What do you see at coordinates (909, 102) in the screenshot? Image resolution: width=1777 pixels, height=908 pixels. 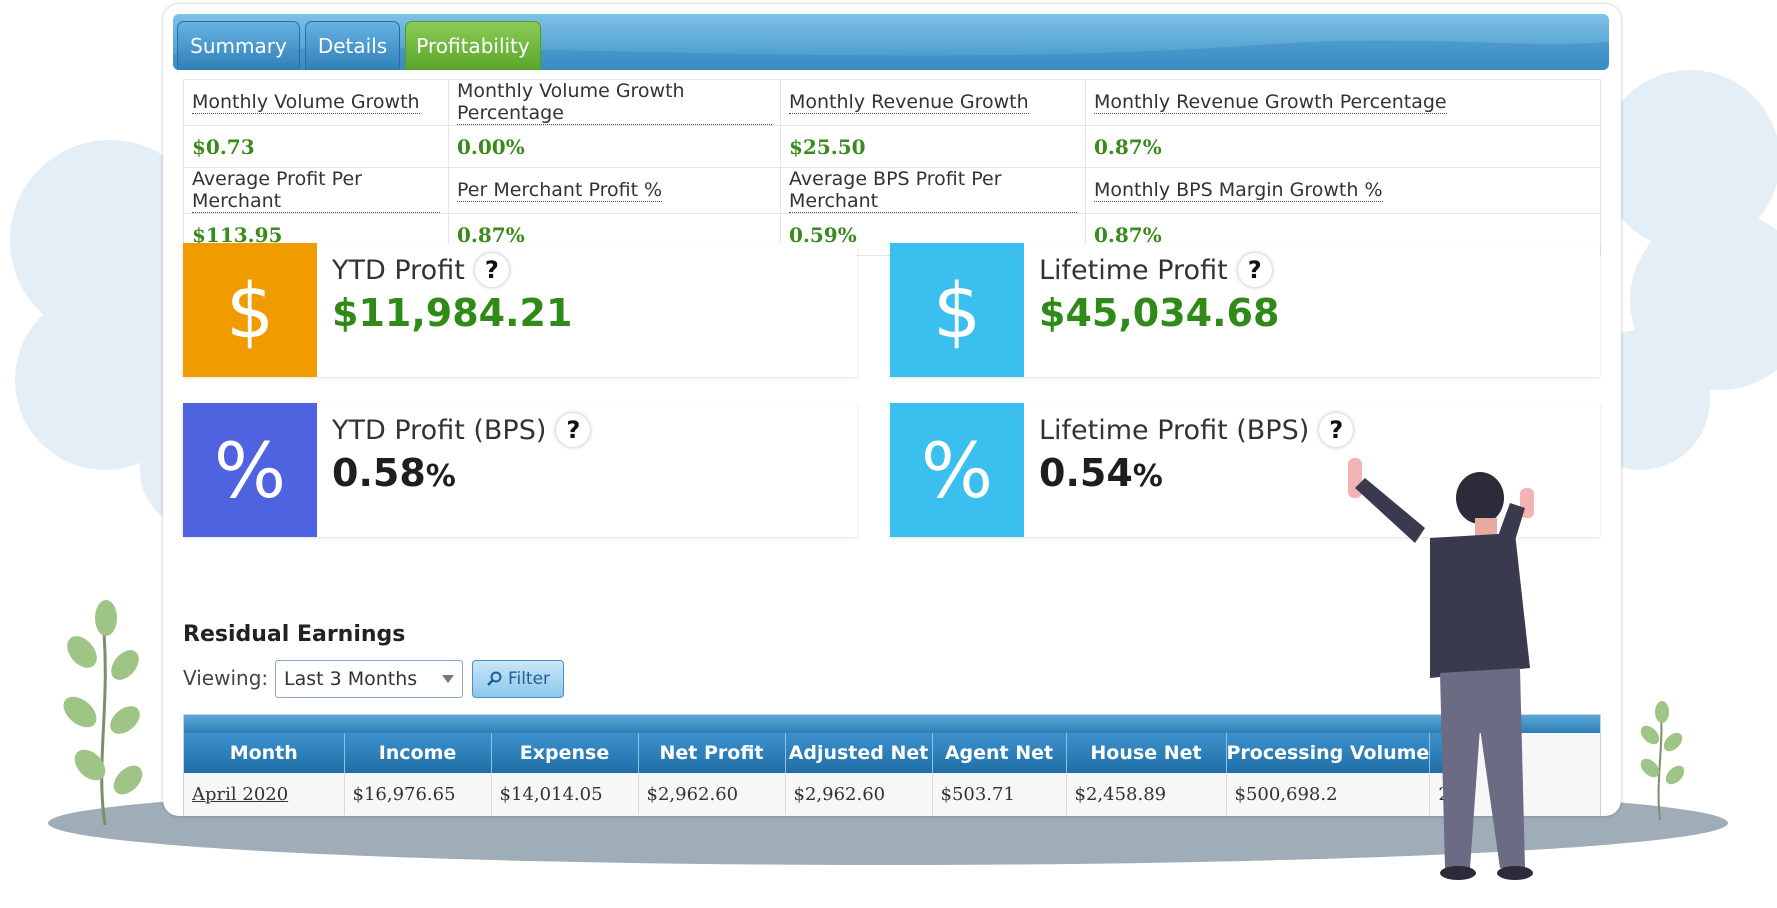 I see `metric-label-monthly-revenue-growth: Monthly Revenue Growth` at bounding box center [909, 102].